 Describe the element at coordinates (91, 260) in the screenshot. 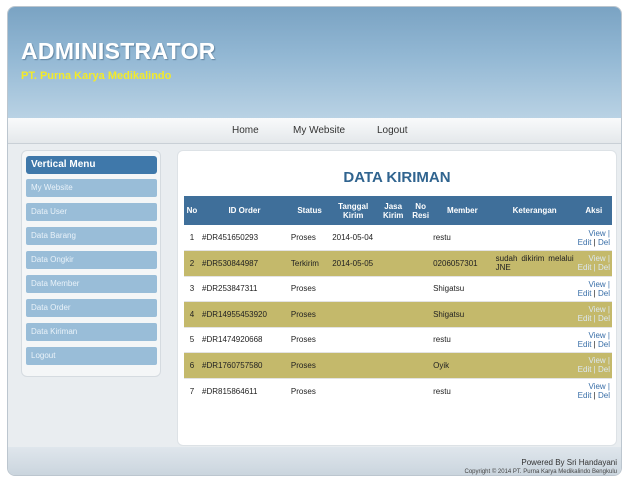

I see `sidebar-item-data-ongkir: Data Ongkir` at that location.